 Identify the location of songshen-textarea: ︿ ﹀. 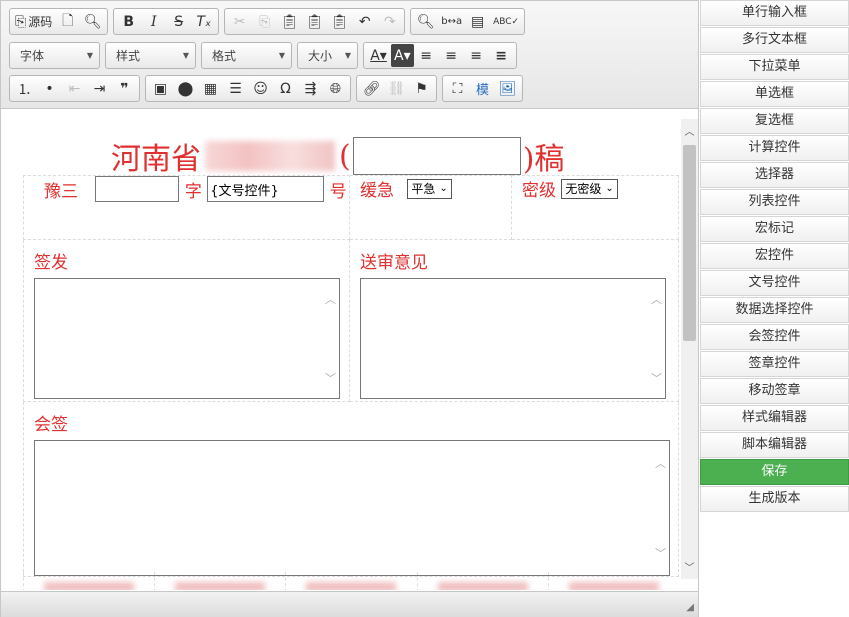
(513, 338).